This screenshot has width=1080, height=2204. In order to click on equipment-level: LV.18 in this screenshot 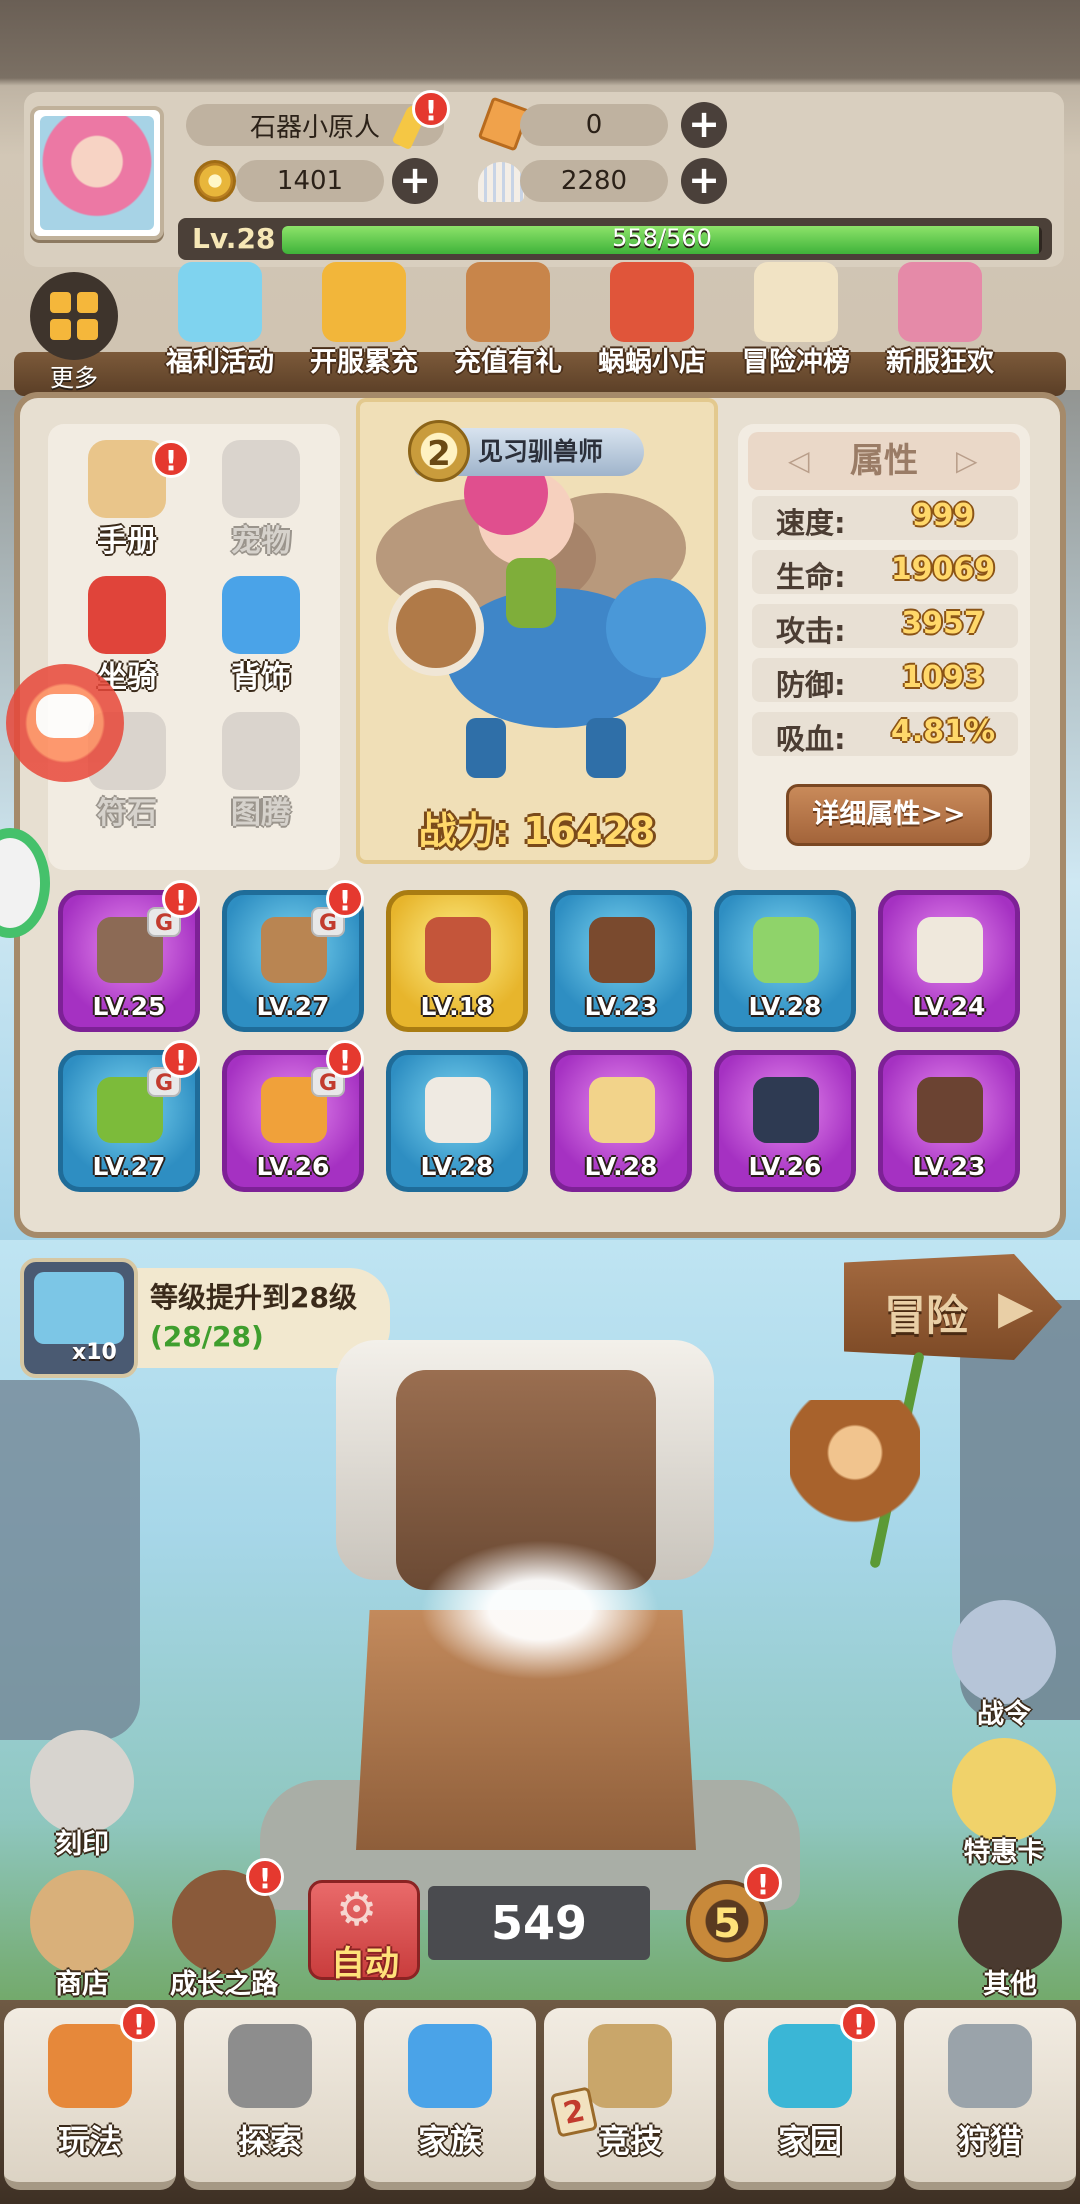, I will do `click(457, 1006)`.